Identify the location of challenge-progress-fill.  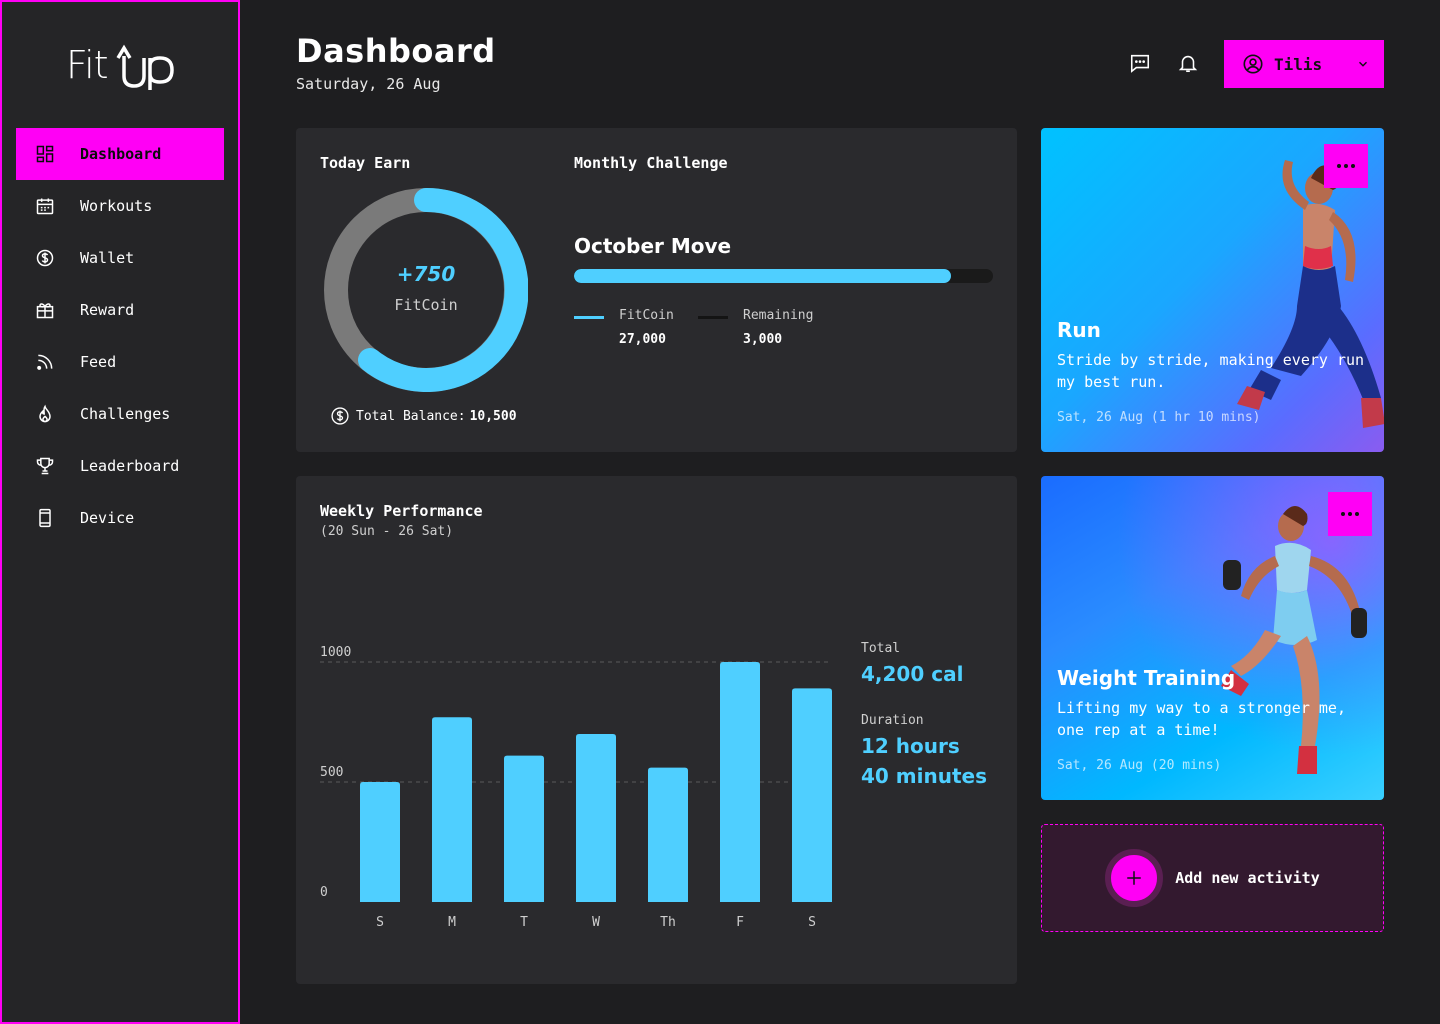
(763, 276).